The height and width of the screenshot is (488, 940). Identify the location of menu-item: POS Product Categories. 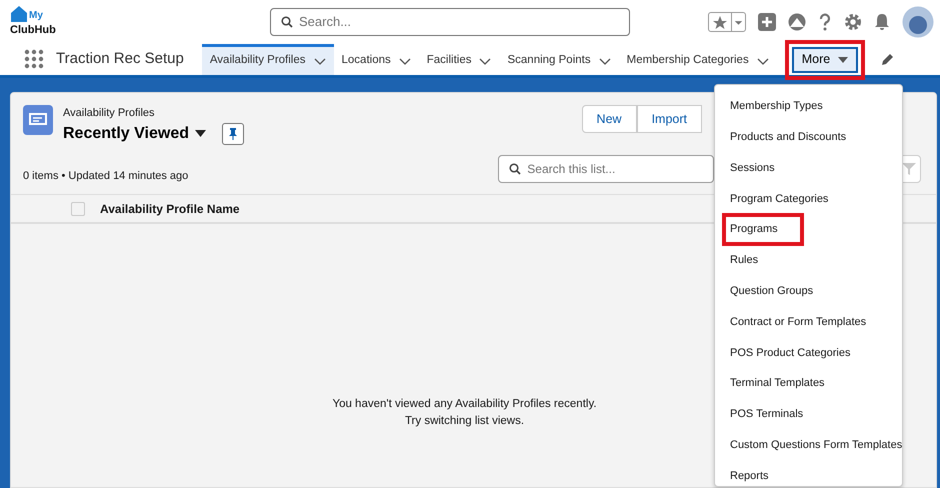
(790, 353).